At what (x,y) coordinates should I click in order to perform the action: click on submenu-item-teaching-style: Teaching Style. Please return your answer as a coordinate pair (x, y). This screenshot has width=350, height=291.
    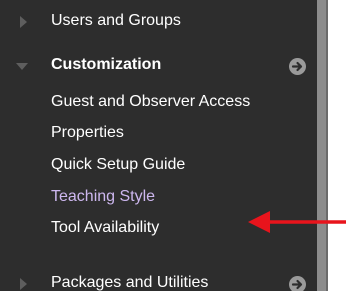
    Looking at the image, I should click on (158, 198).